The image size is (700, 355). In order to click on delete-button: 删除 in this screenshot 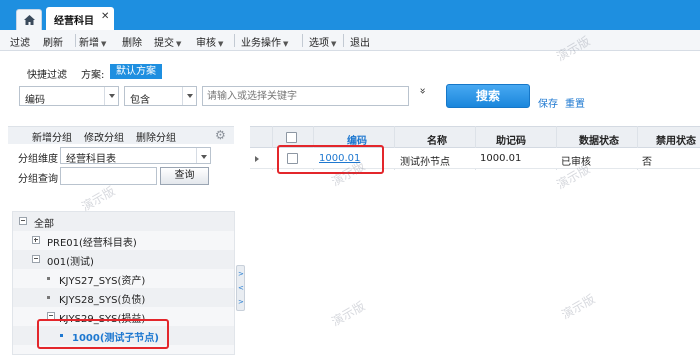, I will do `click(132, 41)`.